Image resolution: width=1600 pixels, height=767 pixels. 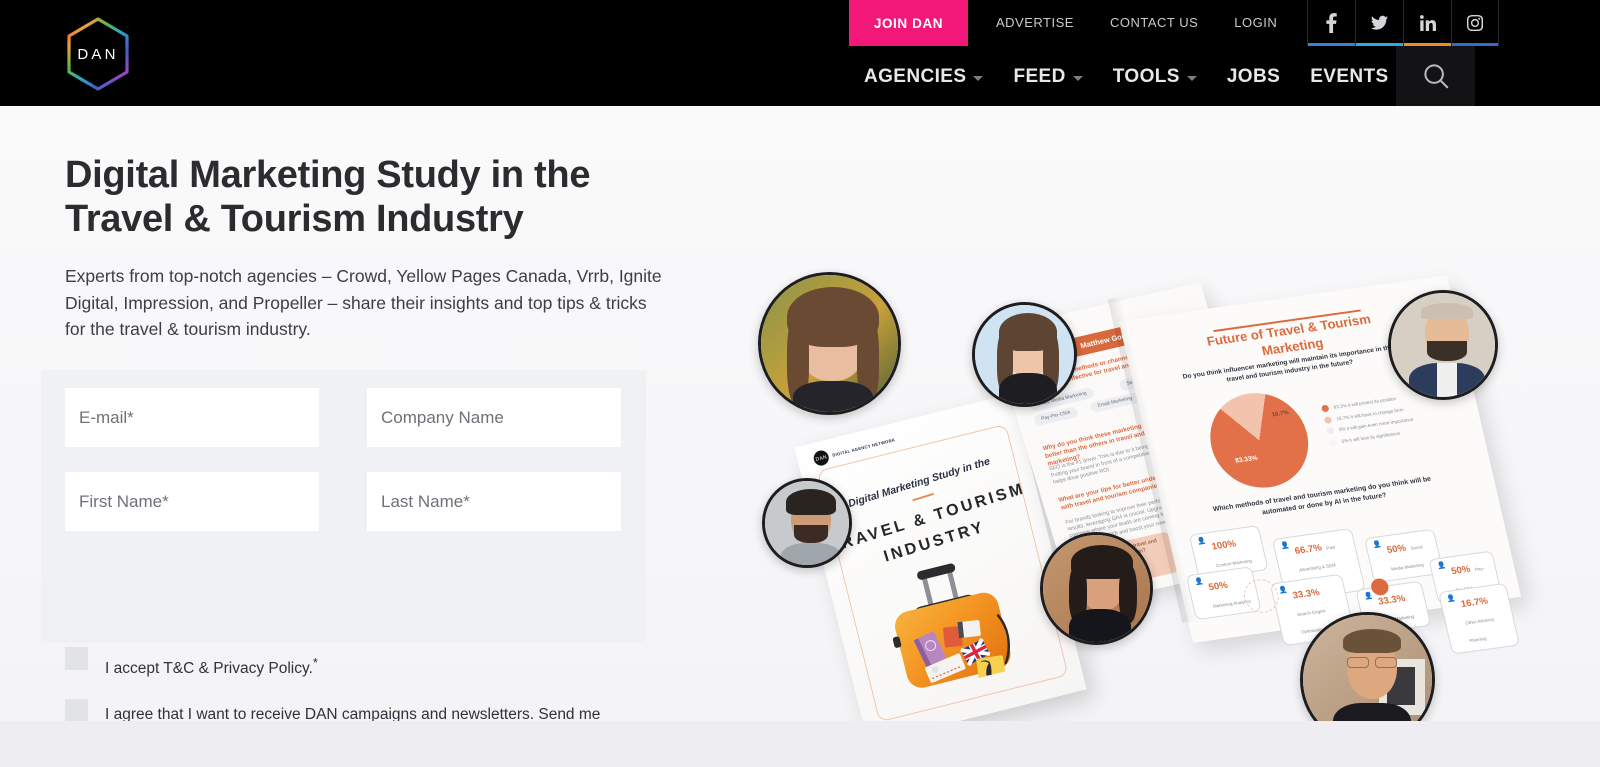 What do you see at coordinates (1379, 23) in the screenshot?
I see `twitter-icon` at bounding box center [1379, 23].